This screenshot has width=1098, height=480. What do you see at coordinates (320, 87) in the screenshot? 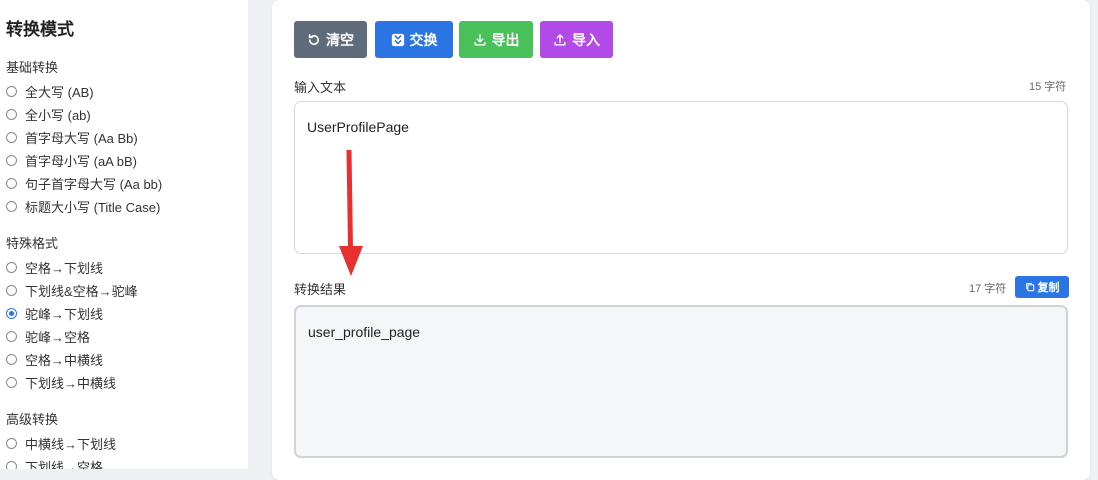
I see `input-label: 输入文本` at bounding box center [320, 87].